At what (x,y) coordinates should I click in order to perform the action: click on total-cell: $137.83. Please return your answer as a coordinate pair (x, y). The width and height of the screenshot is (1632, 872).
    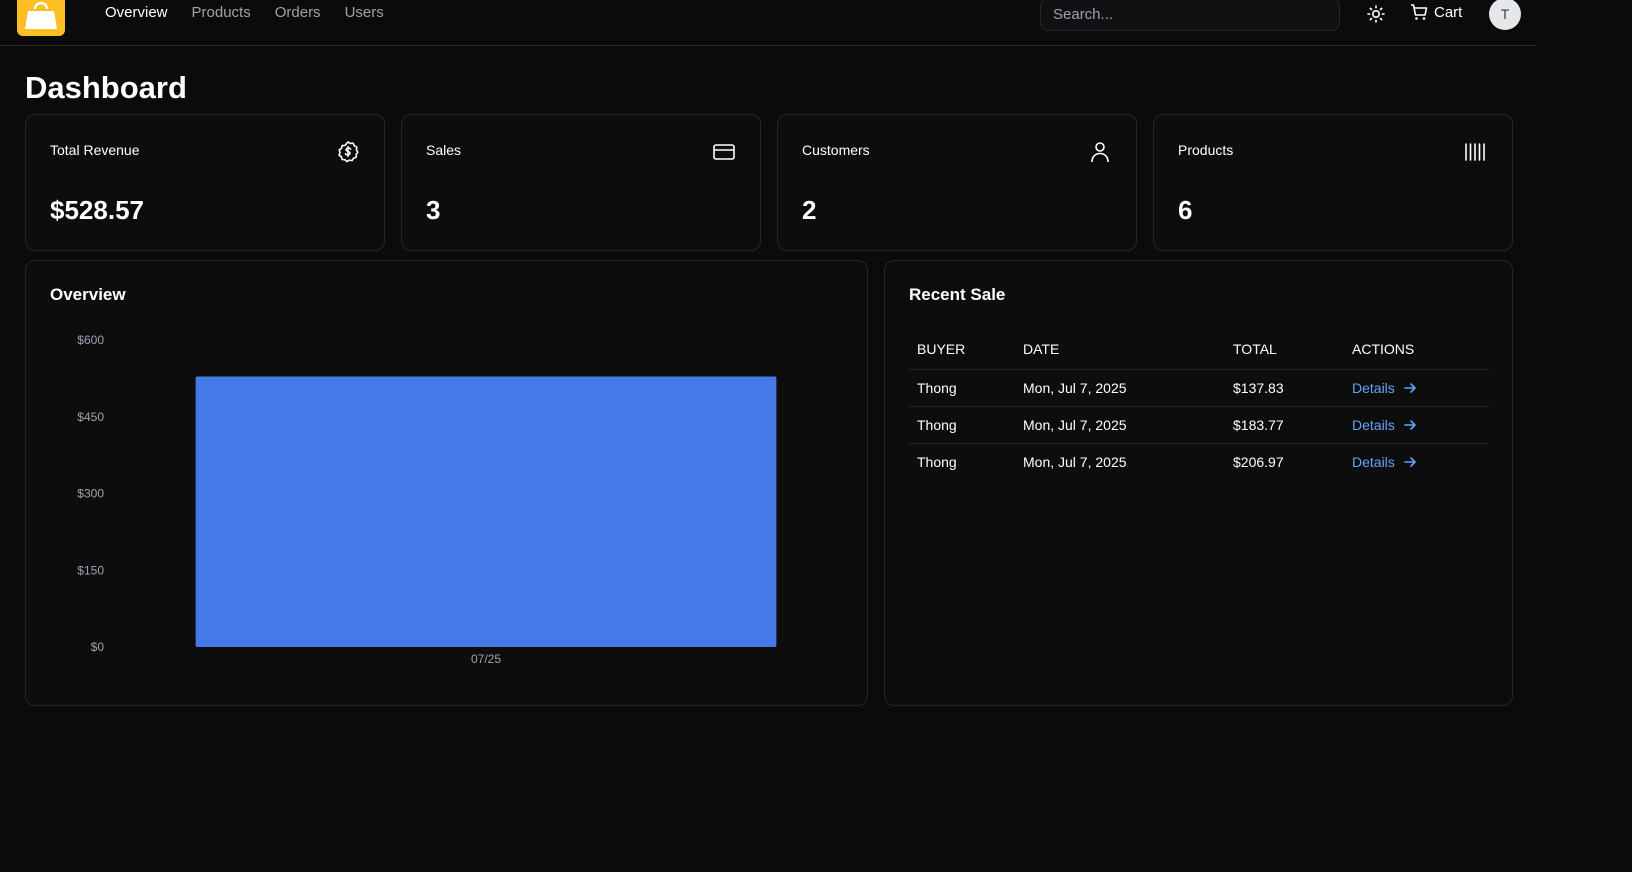
    Looking at the image, I should click on (1284, 388).